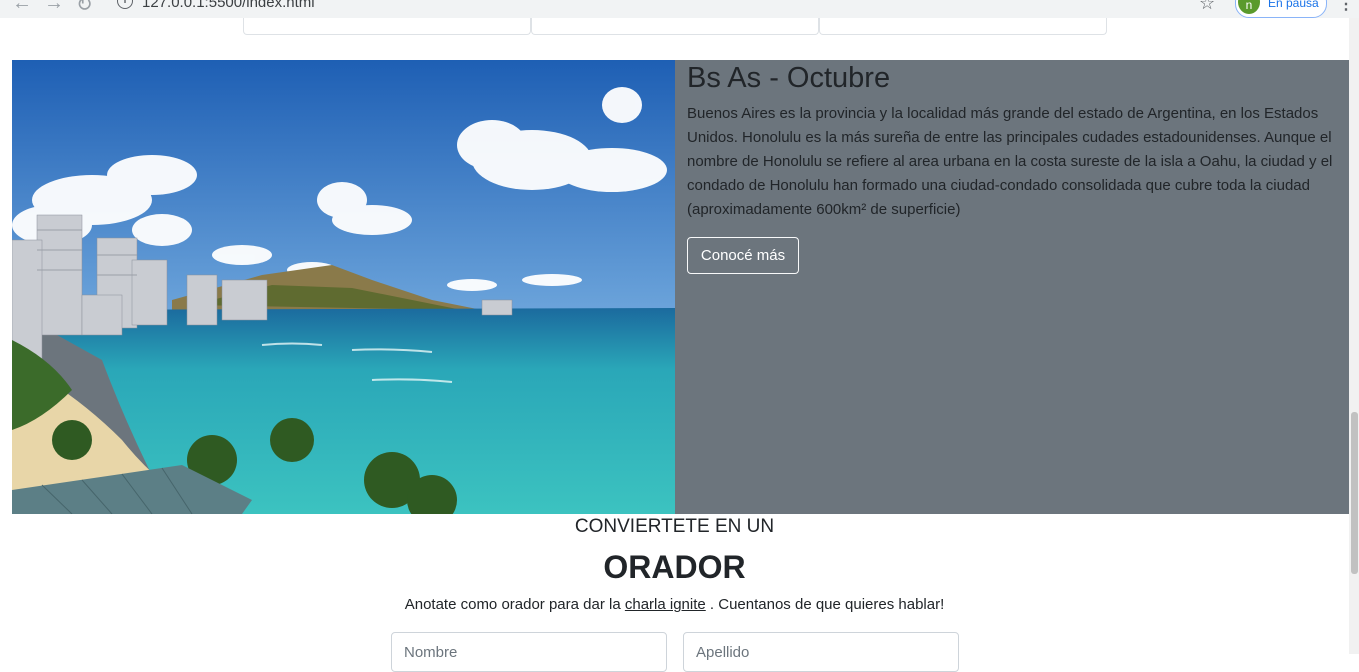 The width and height of the screenshot is (1359, 672). What do you see at coordinates (228, 5) in the screenshot?
I see `url-text: 127.0.0.1:5500/index.html` at bounding box center [228, 5].